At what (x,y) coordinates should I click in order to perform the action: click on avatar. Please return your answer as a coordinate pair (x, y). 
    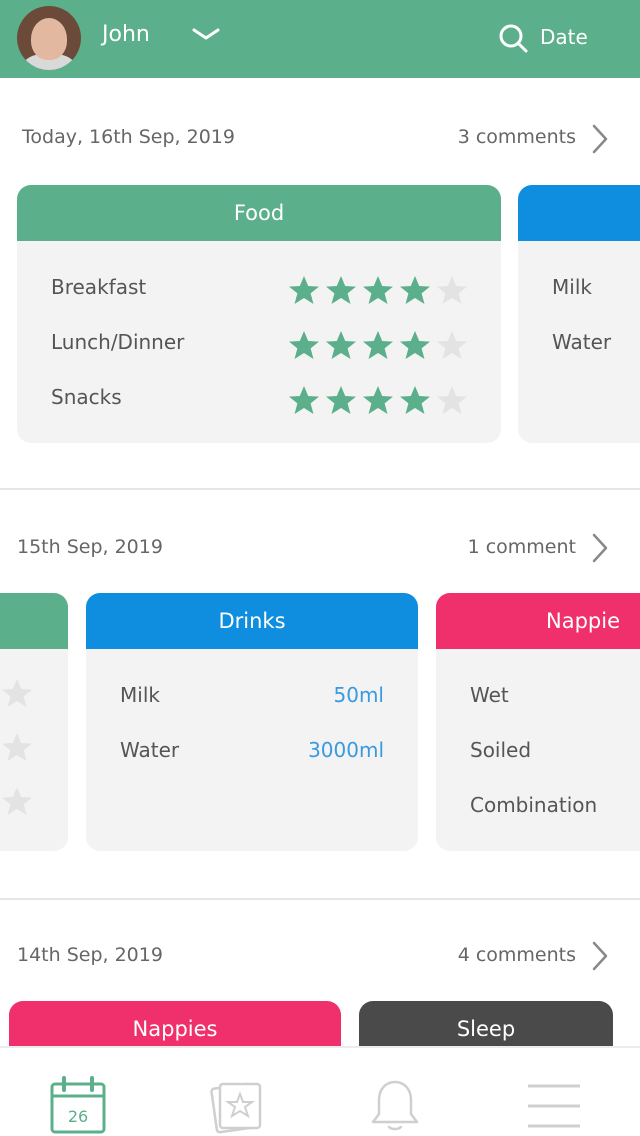
    Looking at the image, I should click on (49, 38).